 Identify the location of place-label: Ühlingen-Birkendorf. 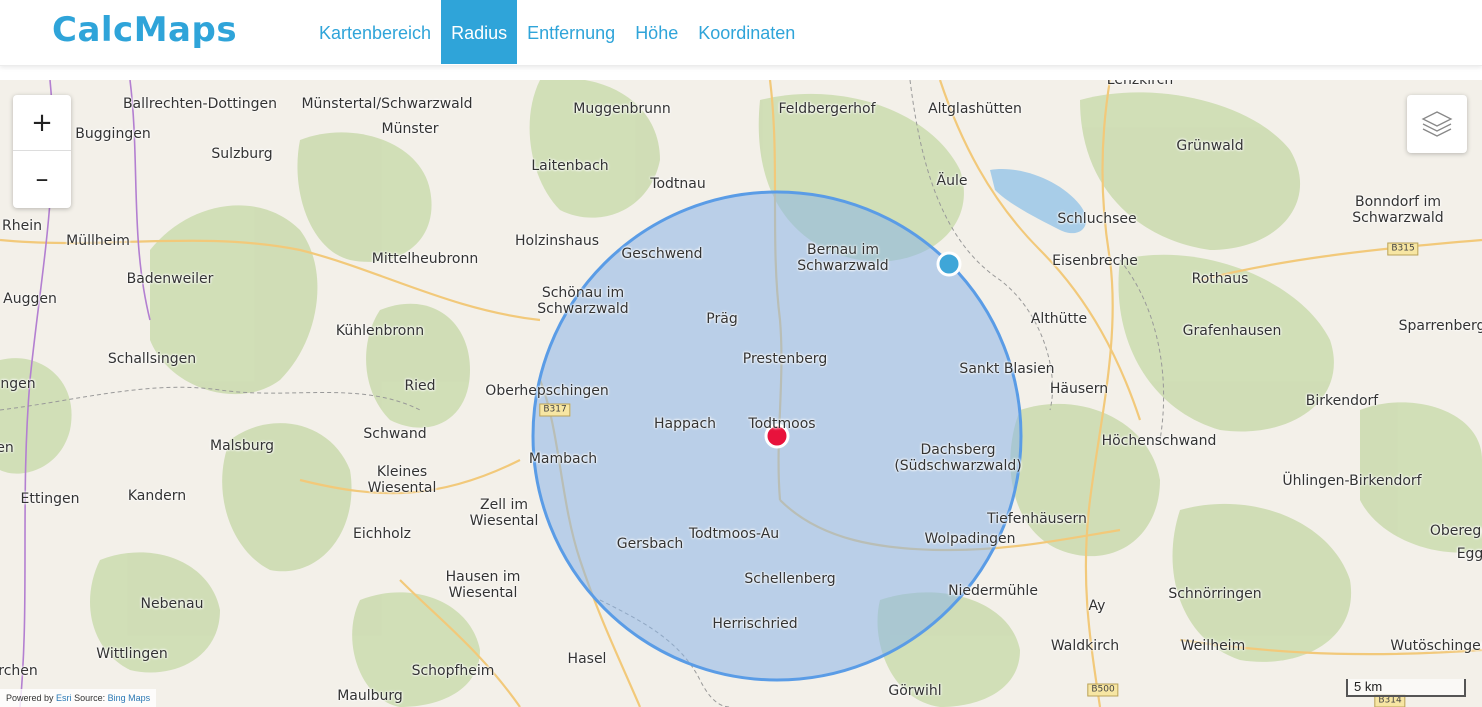
(1352, 481).